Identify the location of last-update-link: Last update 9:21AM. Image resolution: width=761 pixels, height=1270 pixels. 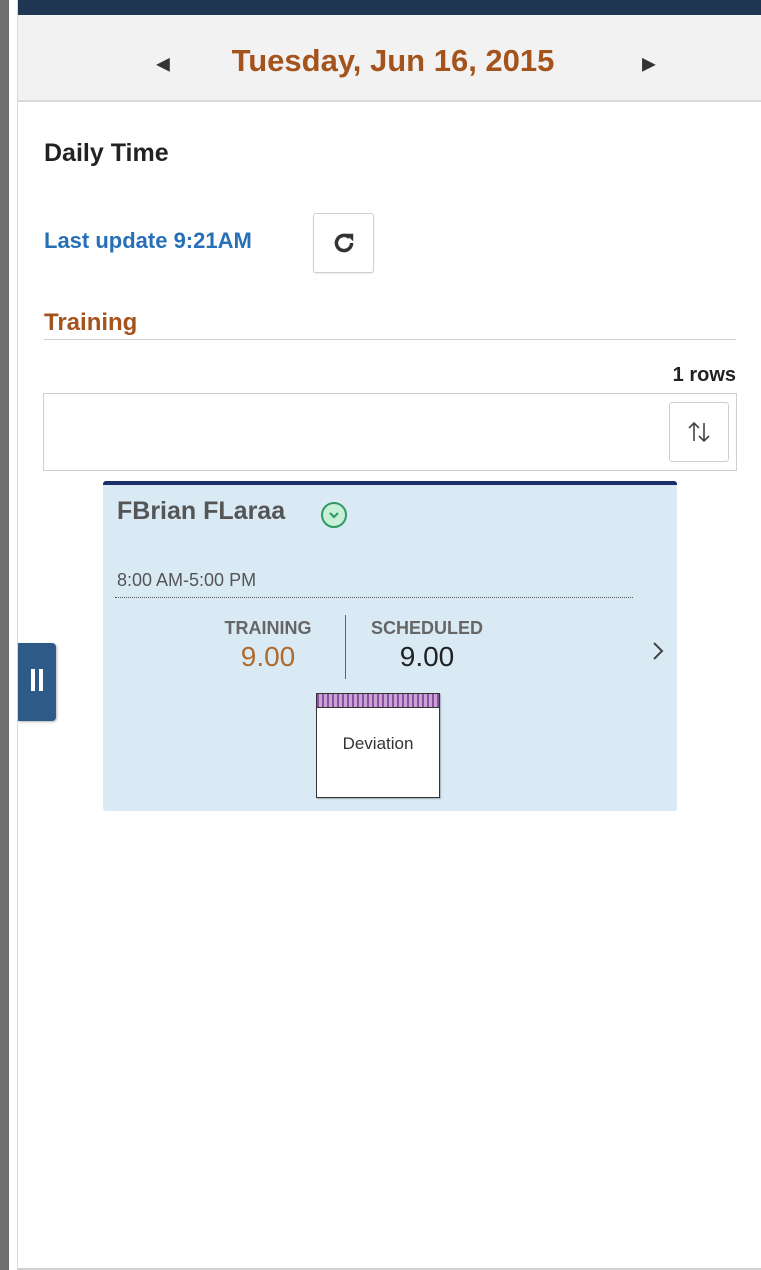
(148, 241).